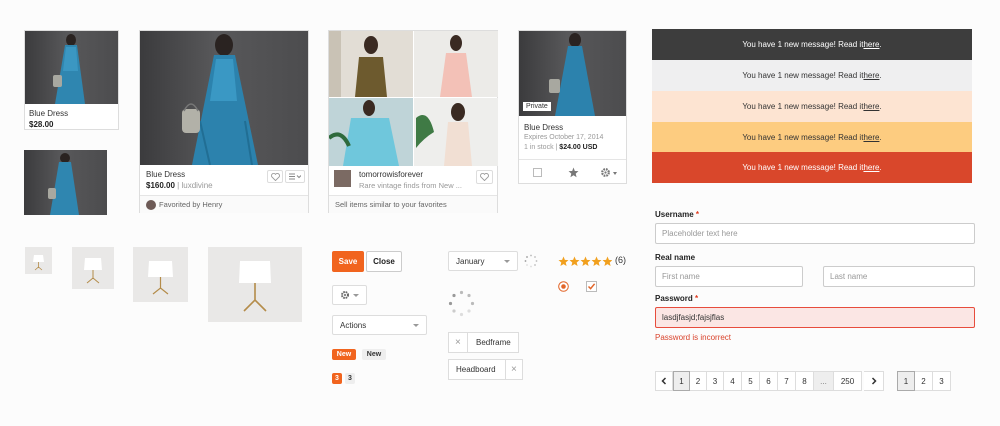 This screenshot has height=426, width=1000. I want to click on close-button: Close, so click(384, 261).